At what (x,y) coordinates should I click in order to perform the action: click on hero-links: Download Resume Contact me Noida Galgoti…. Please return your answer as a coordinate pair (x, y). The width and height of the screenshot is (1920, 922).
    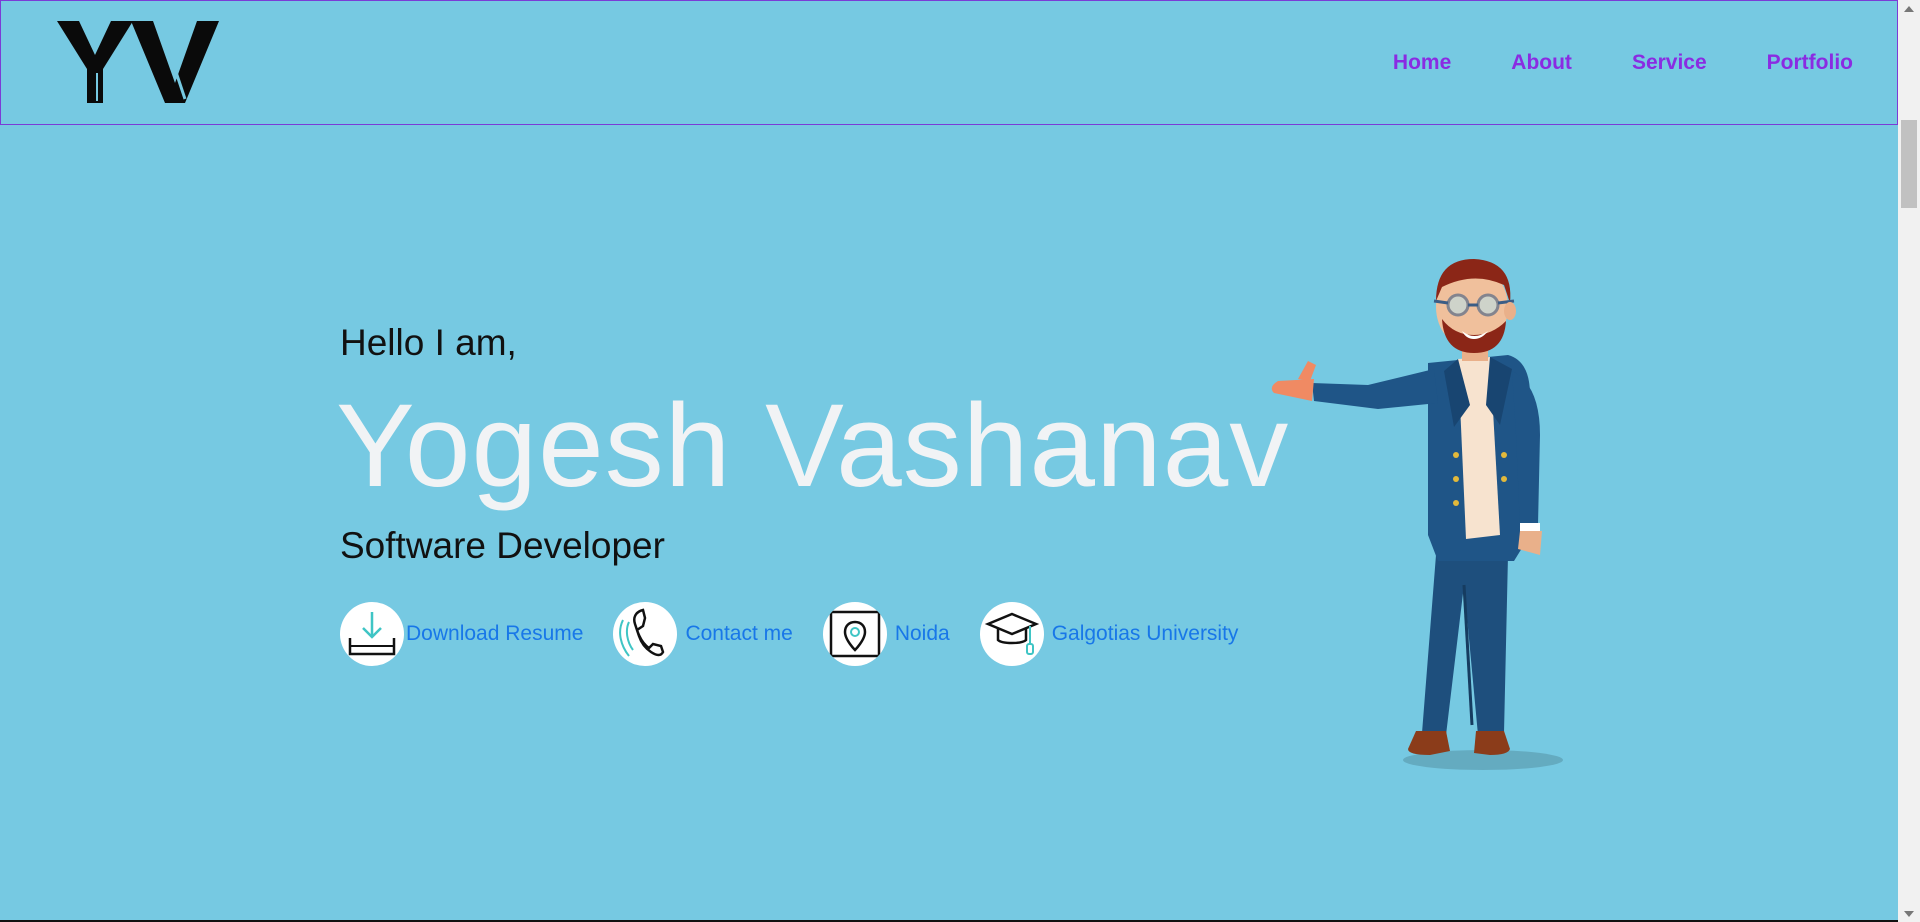
    Looking at the image, I should click on (804, 634).